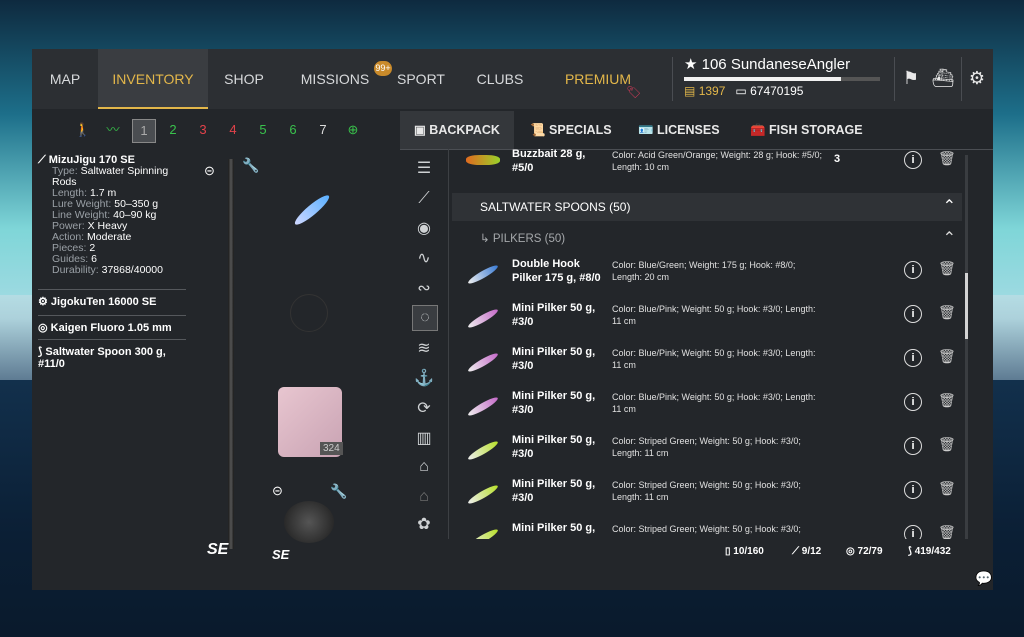  Describe the element at coordinates (811, 551) in the screenshot. I see `rods-capacity-value: 9/12` at that location.